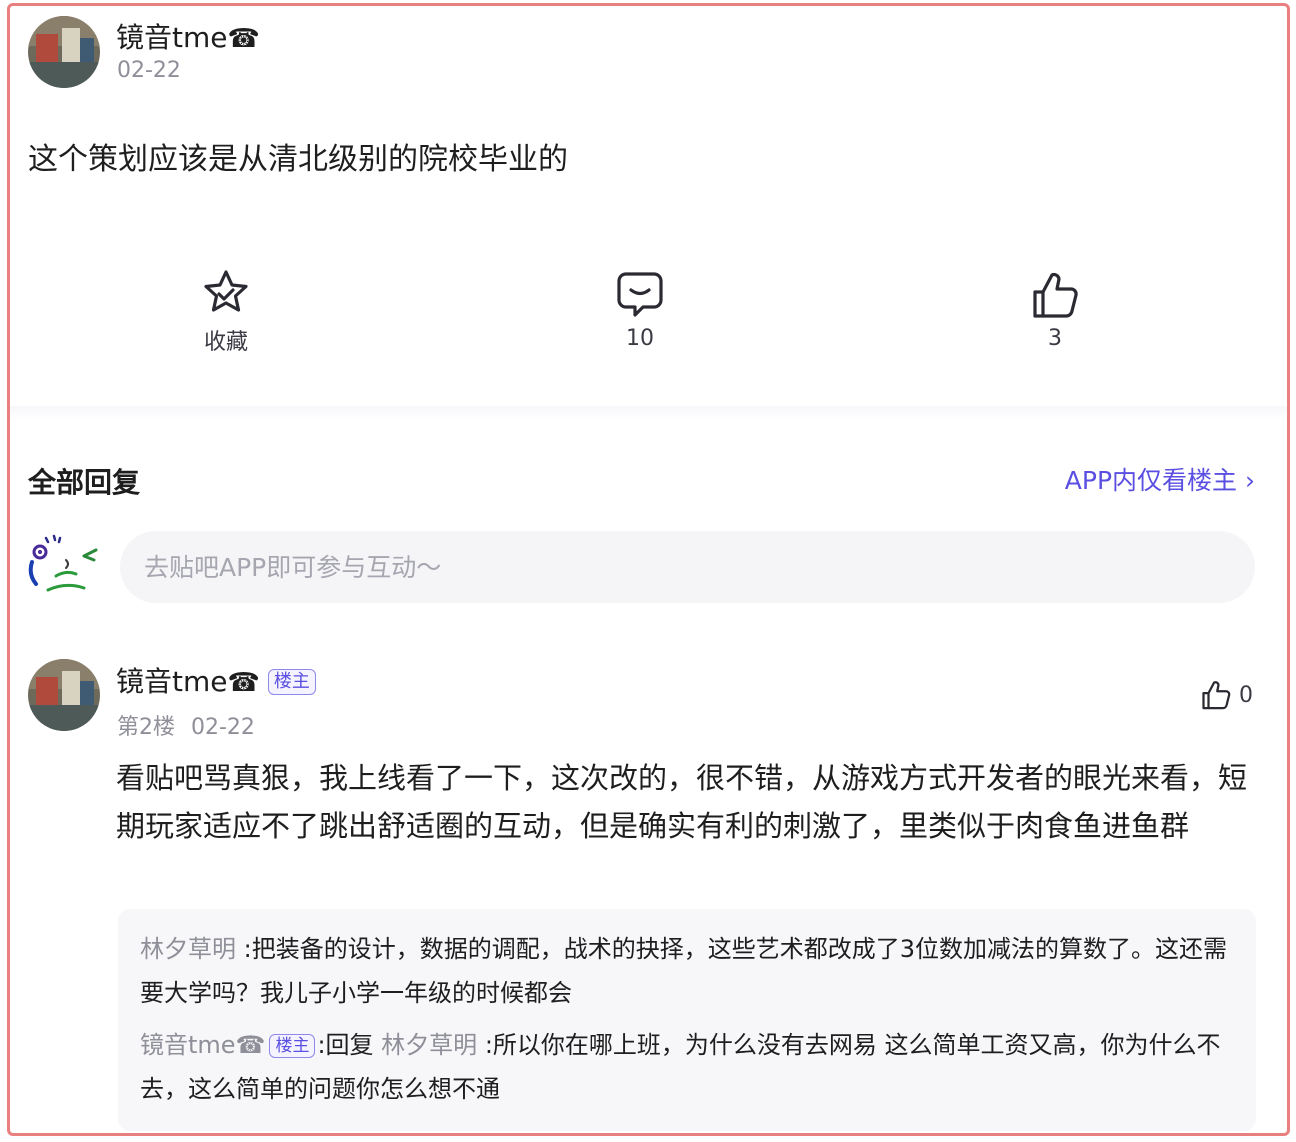 Image resolution: width=1296 pixels, height=1142 pixels. I want to click on post-author-name: 镜音tme☎, so click(188, 36).